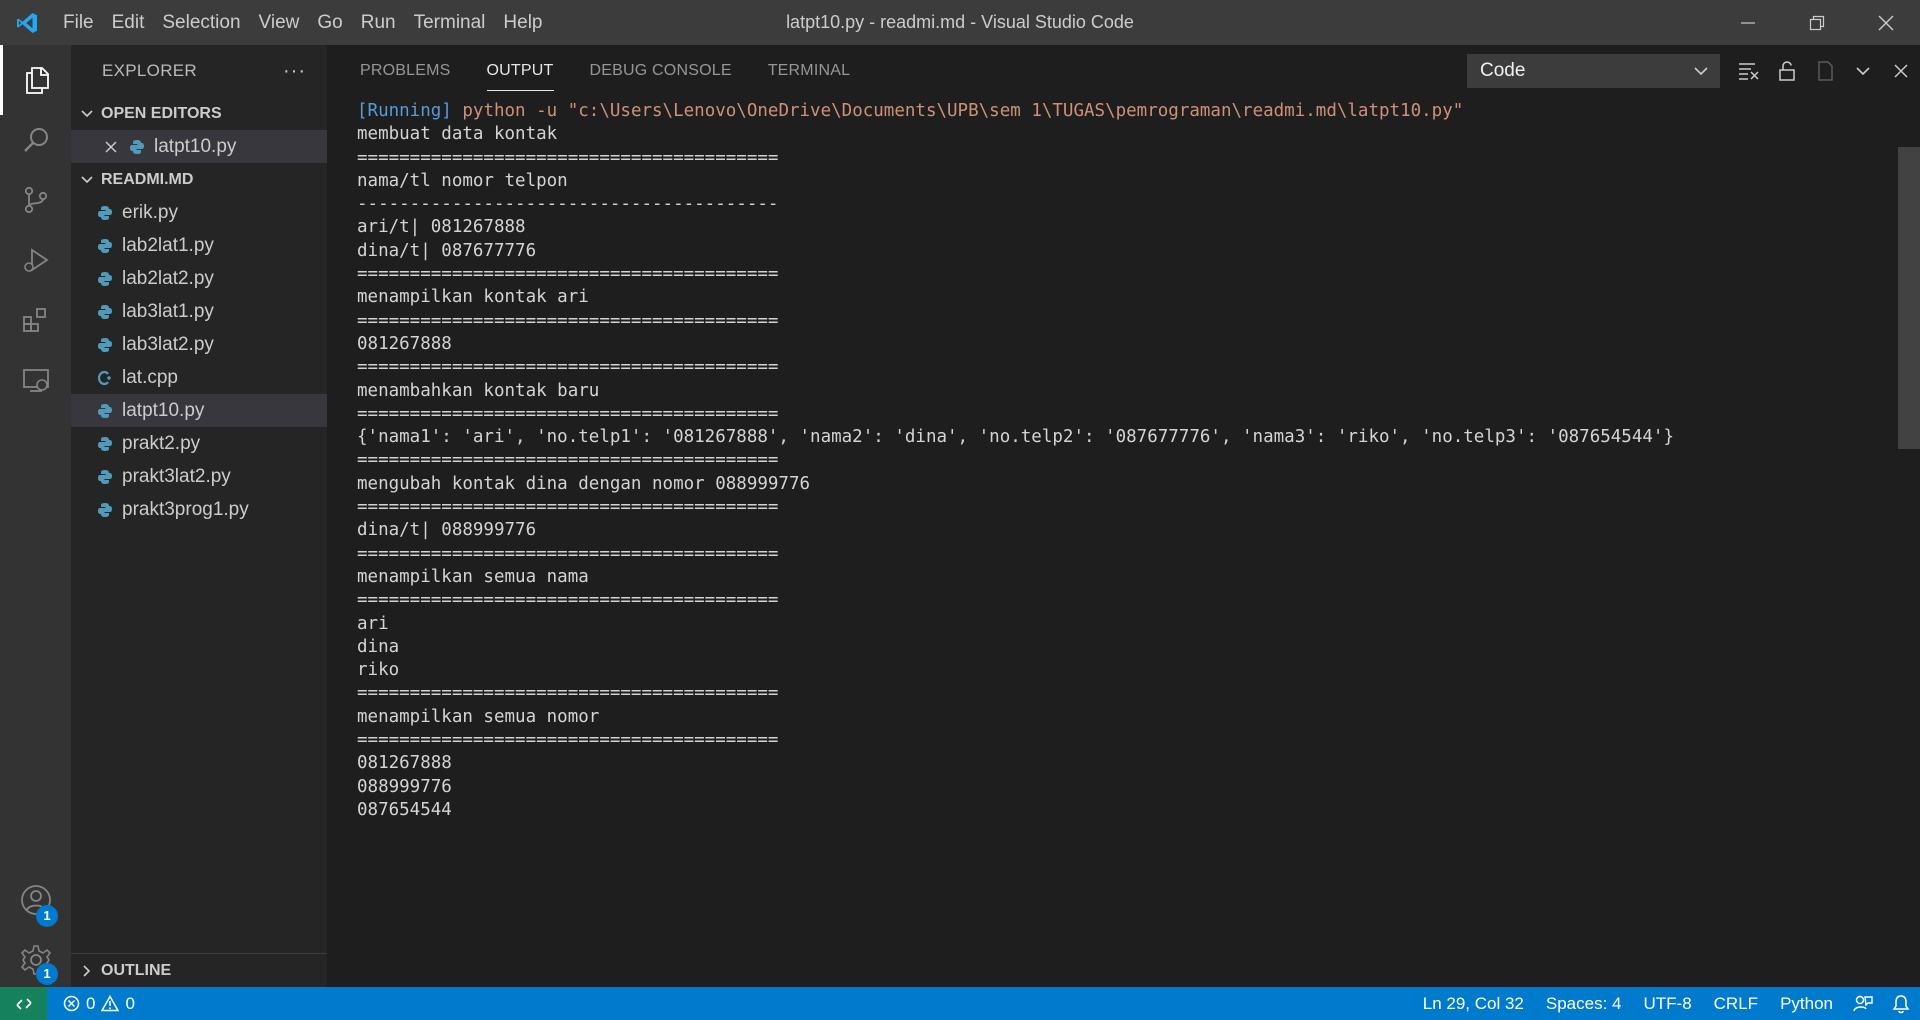 This screenshot has height=1020, width=1920. I want to click on file-item: latpt10.py, so click(199, 410).